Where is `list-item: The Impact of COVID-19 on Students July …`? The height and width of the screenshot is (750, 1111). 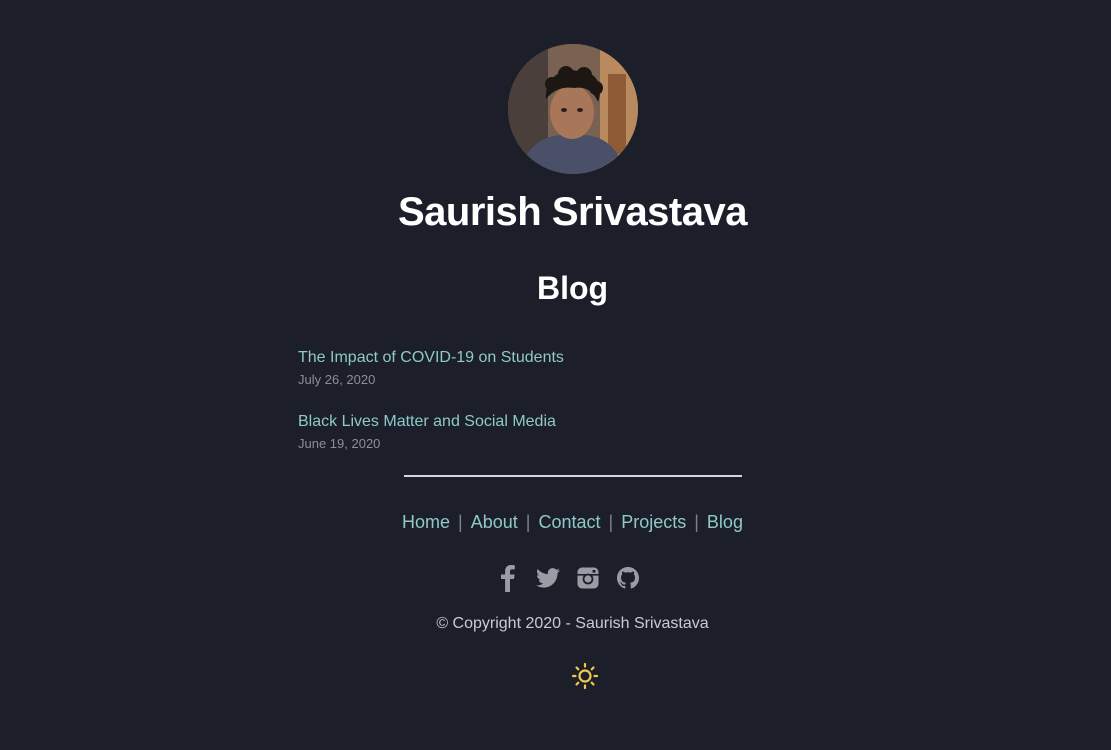 list-item: The Impact of COVID-19 on Students July … is located at coordinates (558, 368).